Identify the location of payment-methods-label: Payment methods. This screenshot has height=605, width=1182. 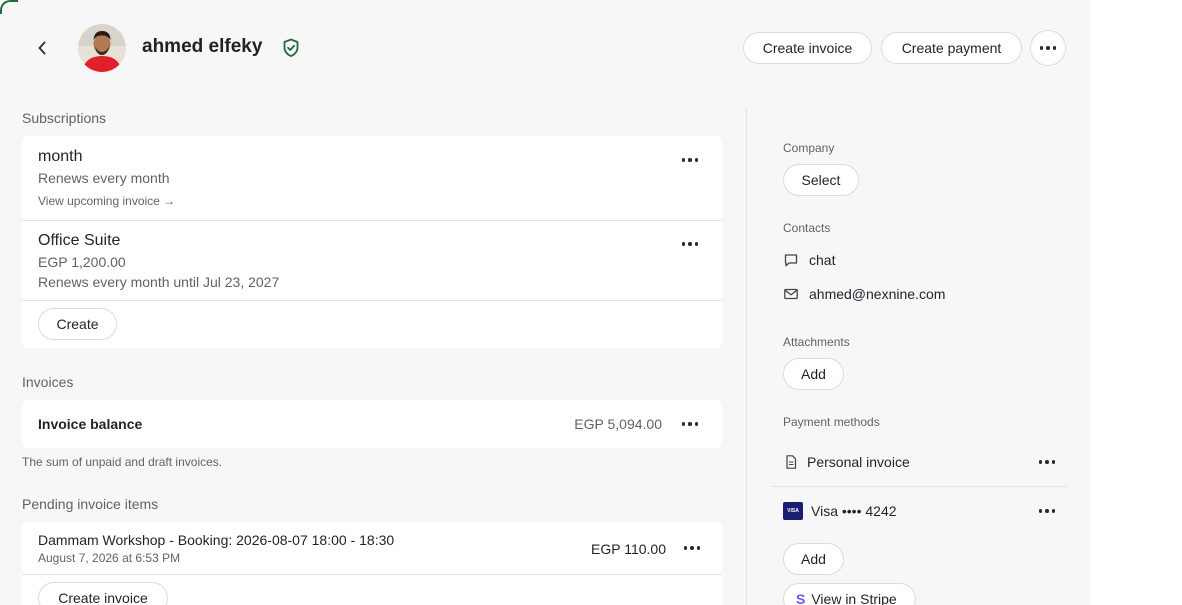
(831, 422).